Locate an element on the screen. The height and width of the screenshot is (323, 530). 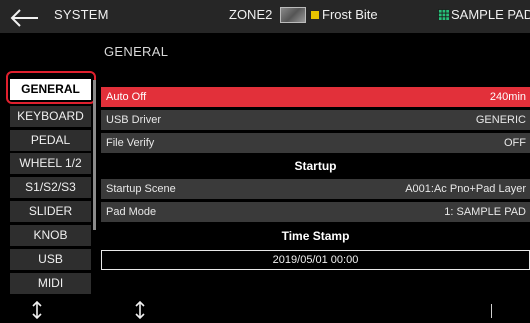
back-arrow-icon is located at coordinates (24, 18).